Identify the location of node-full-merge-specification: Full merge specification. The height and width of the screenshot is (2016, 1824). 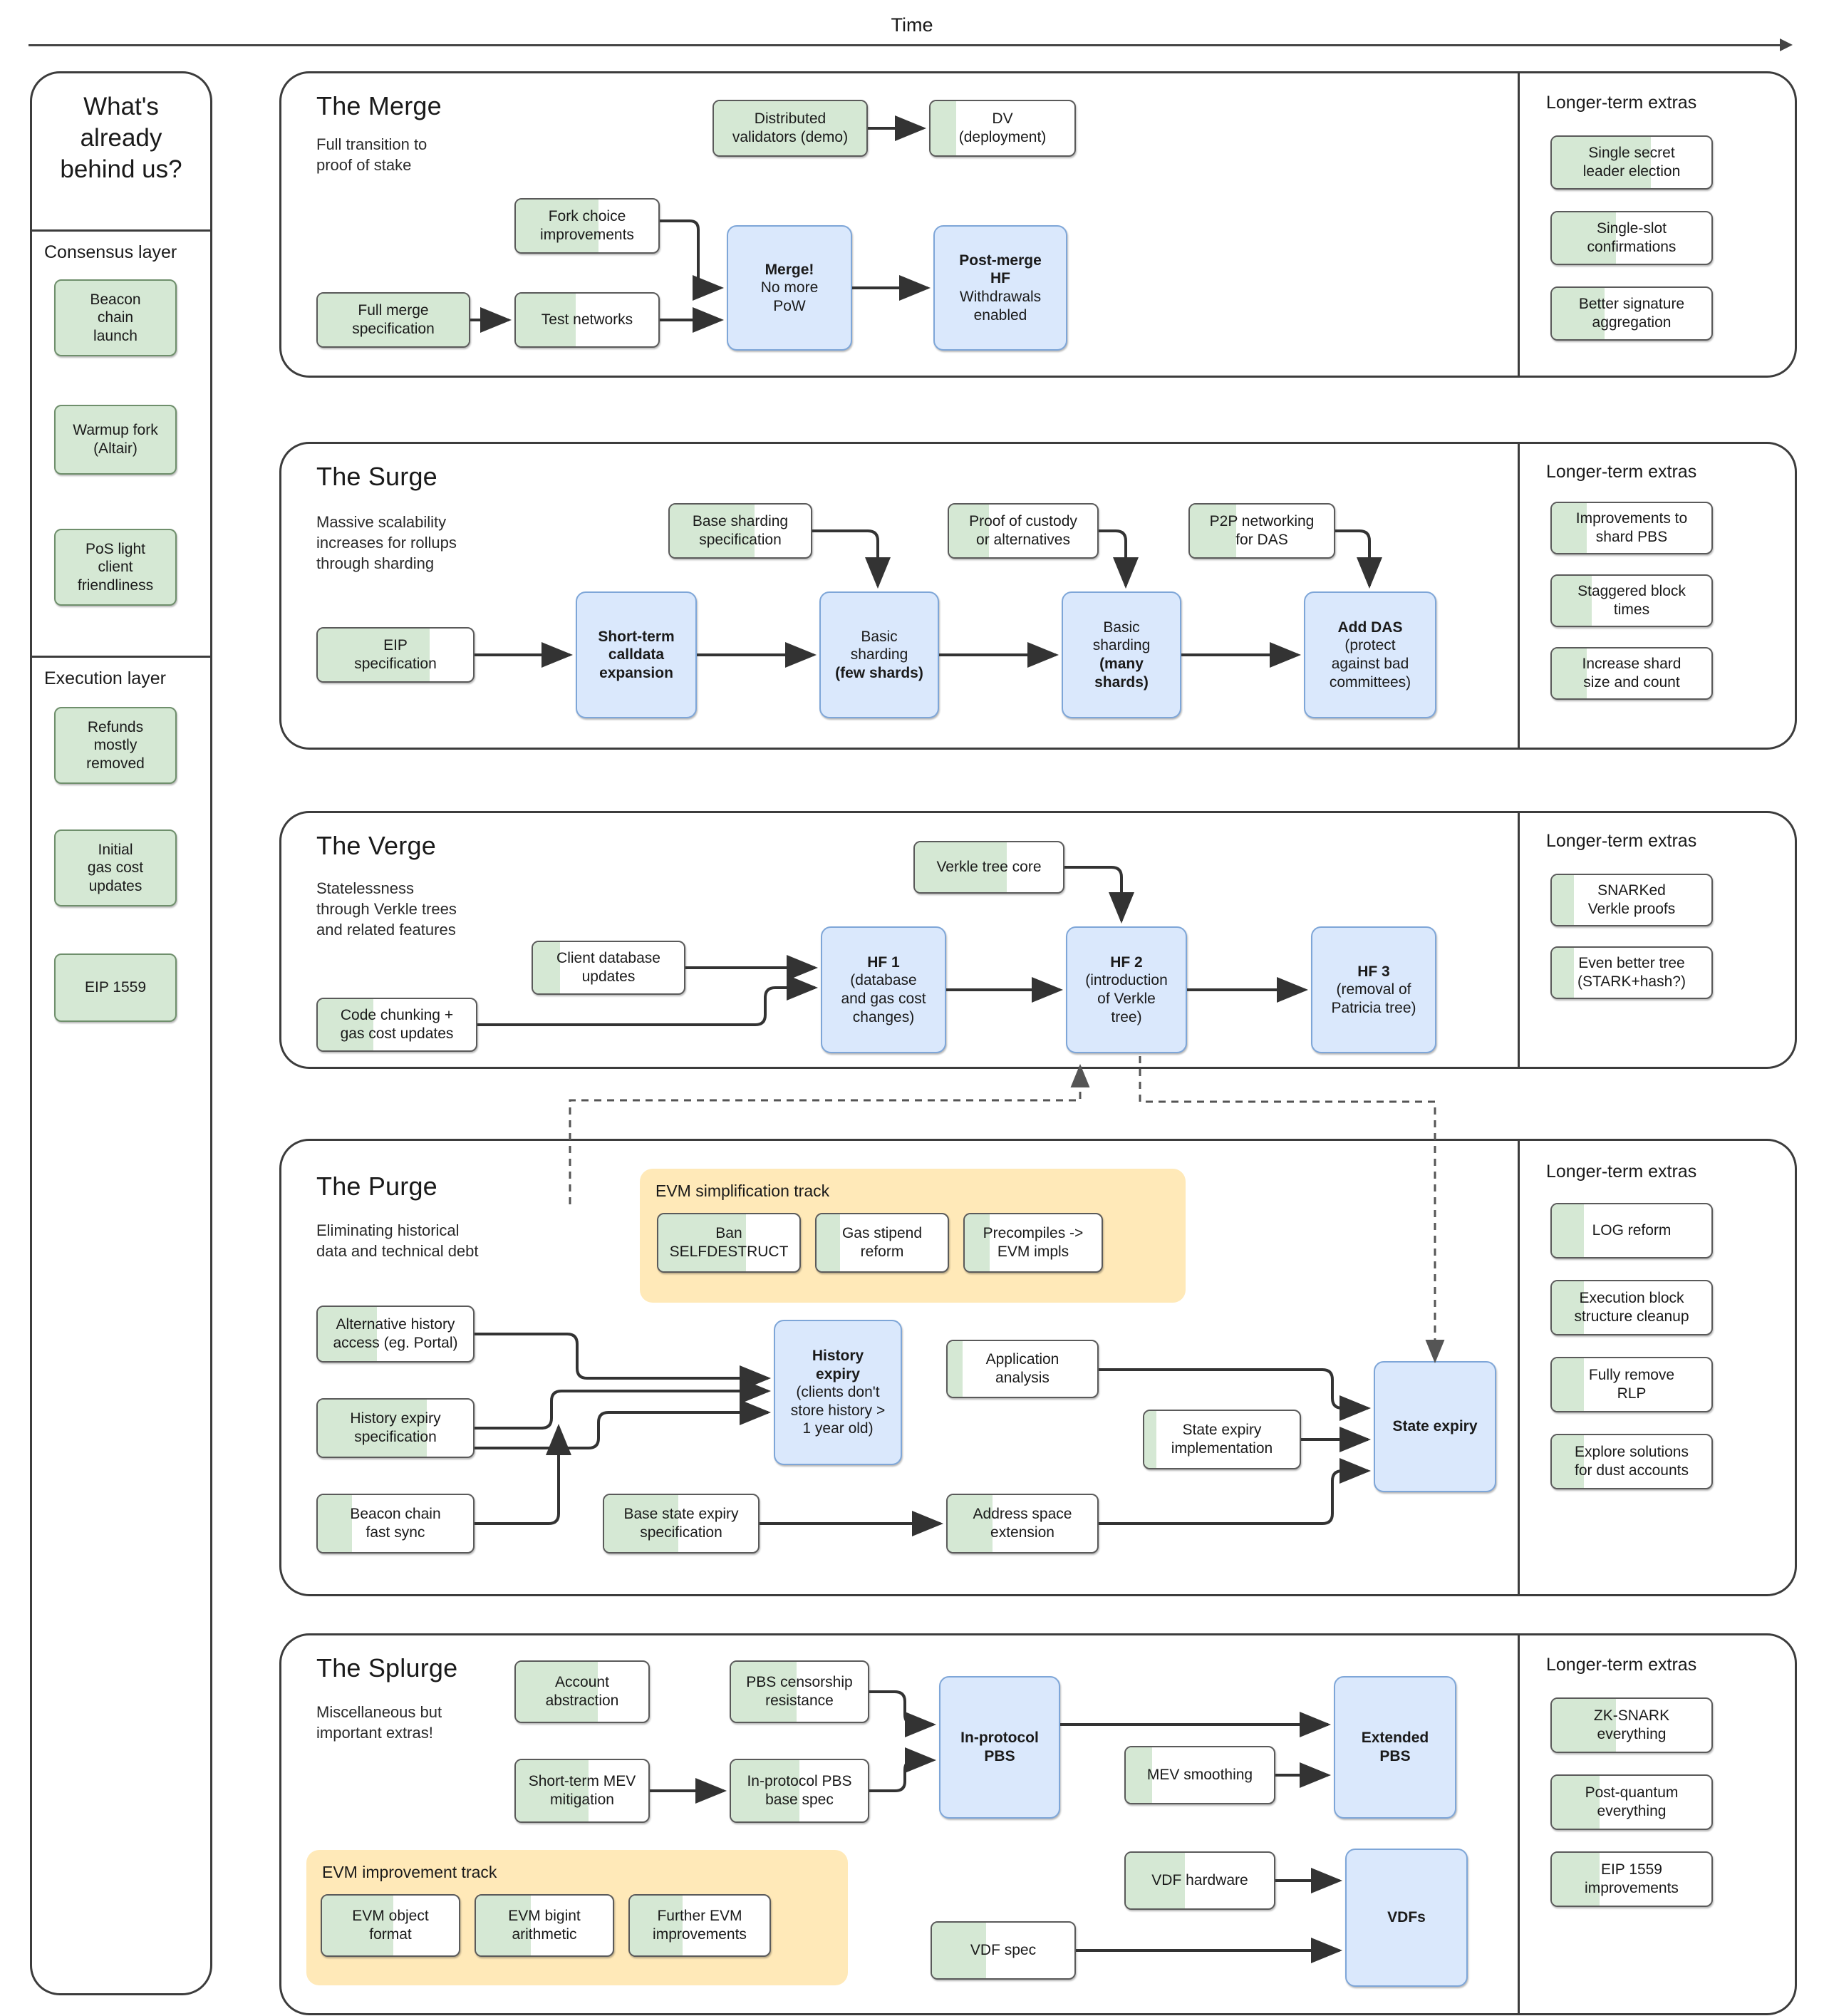
(393, 320).